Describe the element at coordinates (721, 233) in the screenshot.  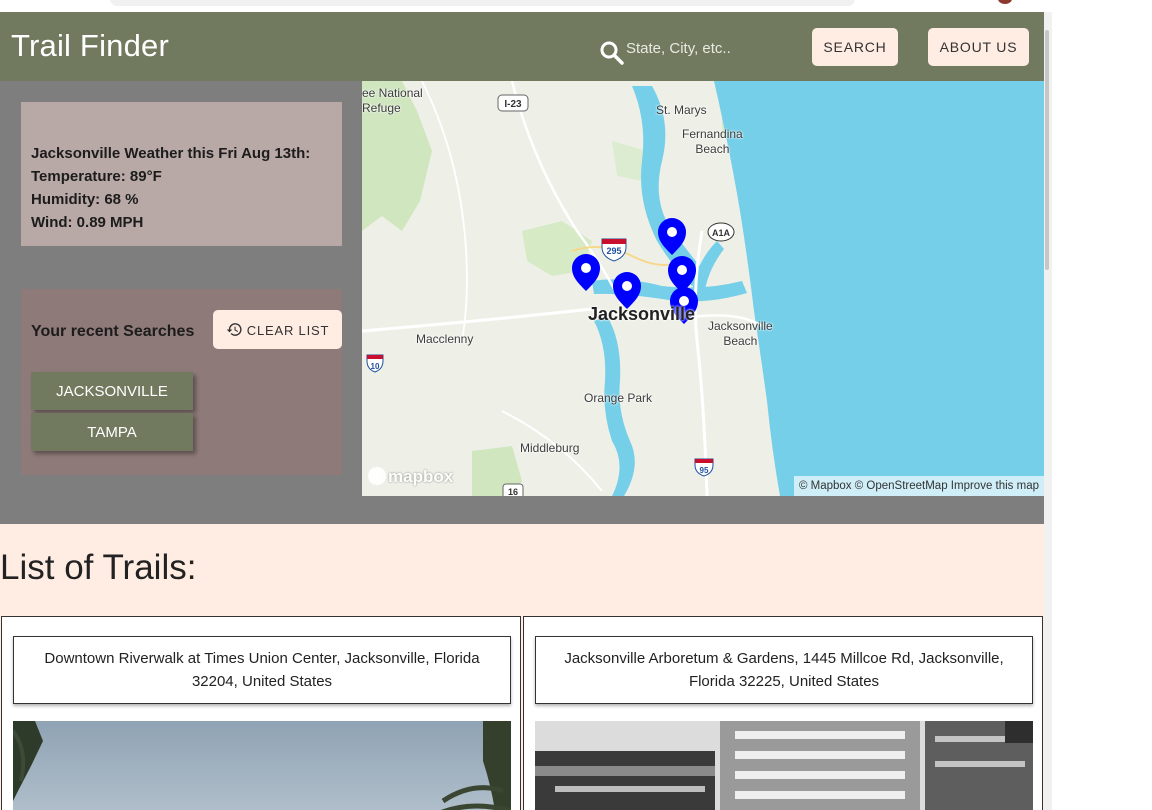
I see `shield-a1a: A1A` at that location.